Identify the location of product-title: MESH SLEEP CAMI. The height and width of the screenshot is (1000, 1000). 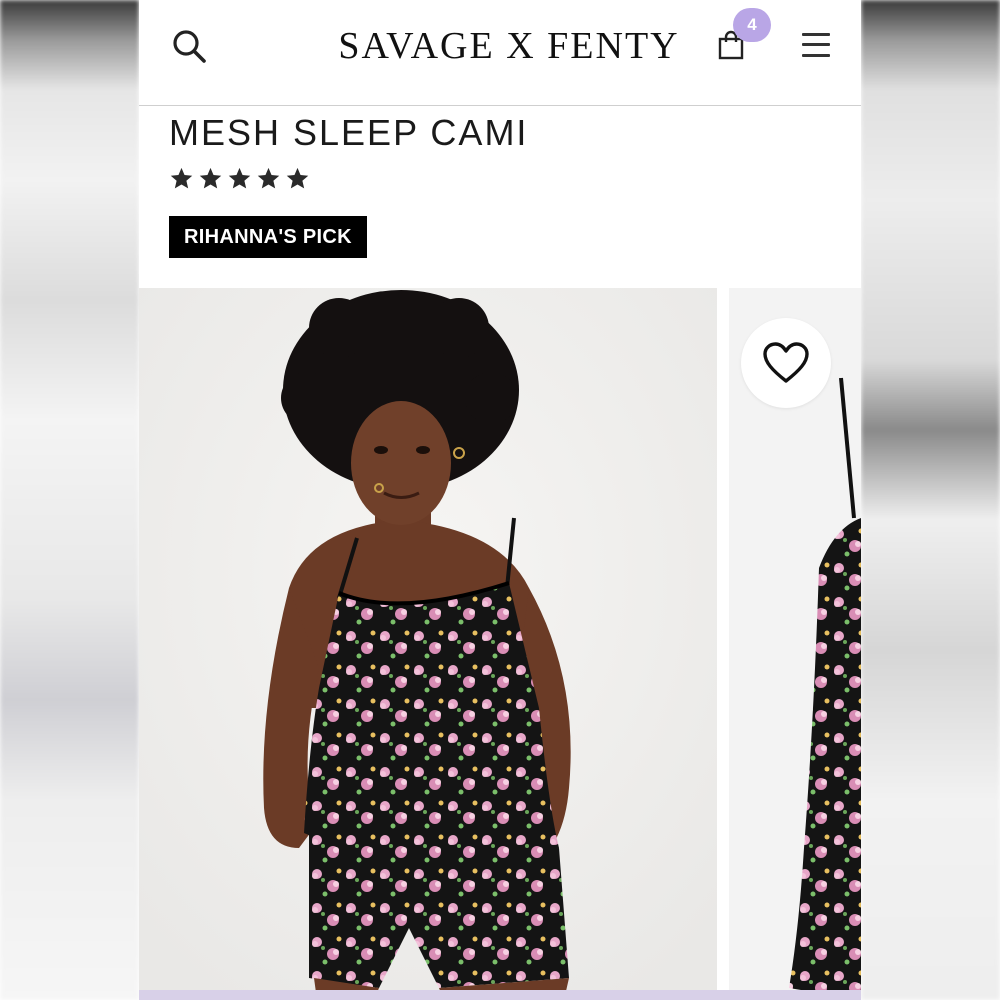
(349, 132).